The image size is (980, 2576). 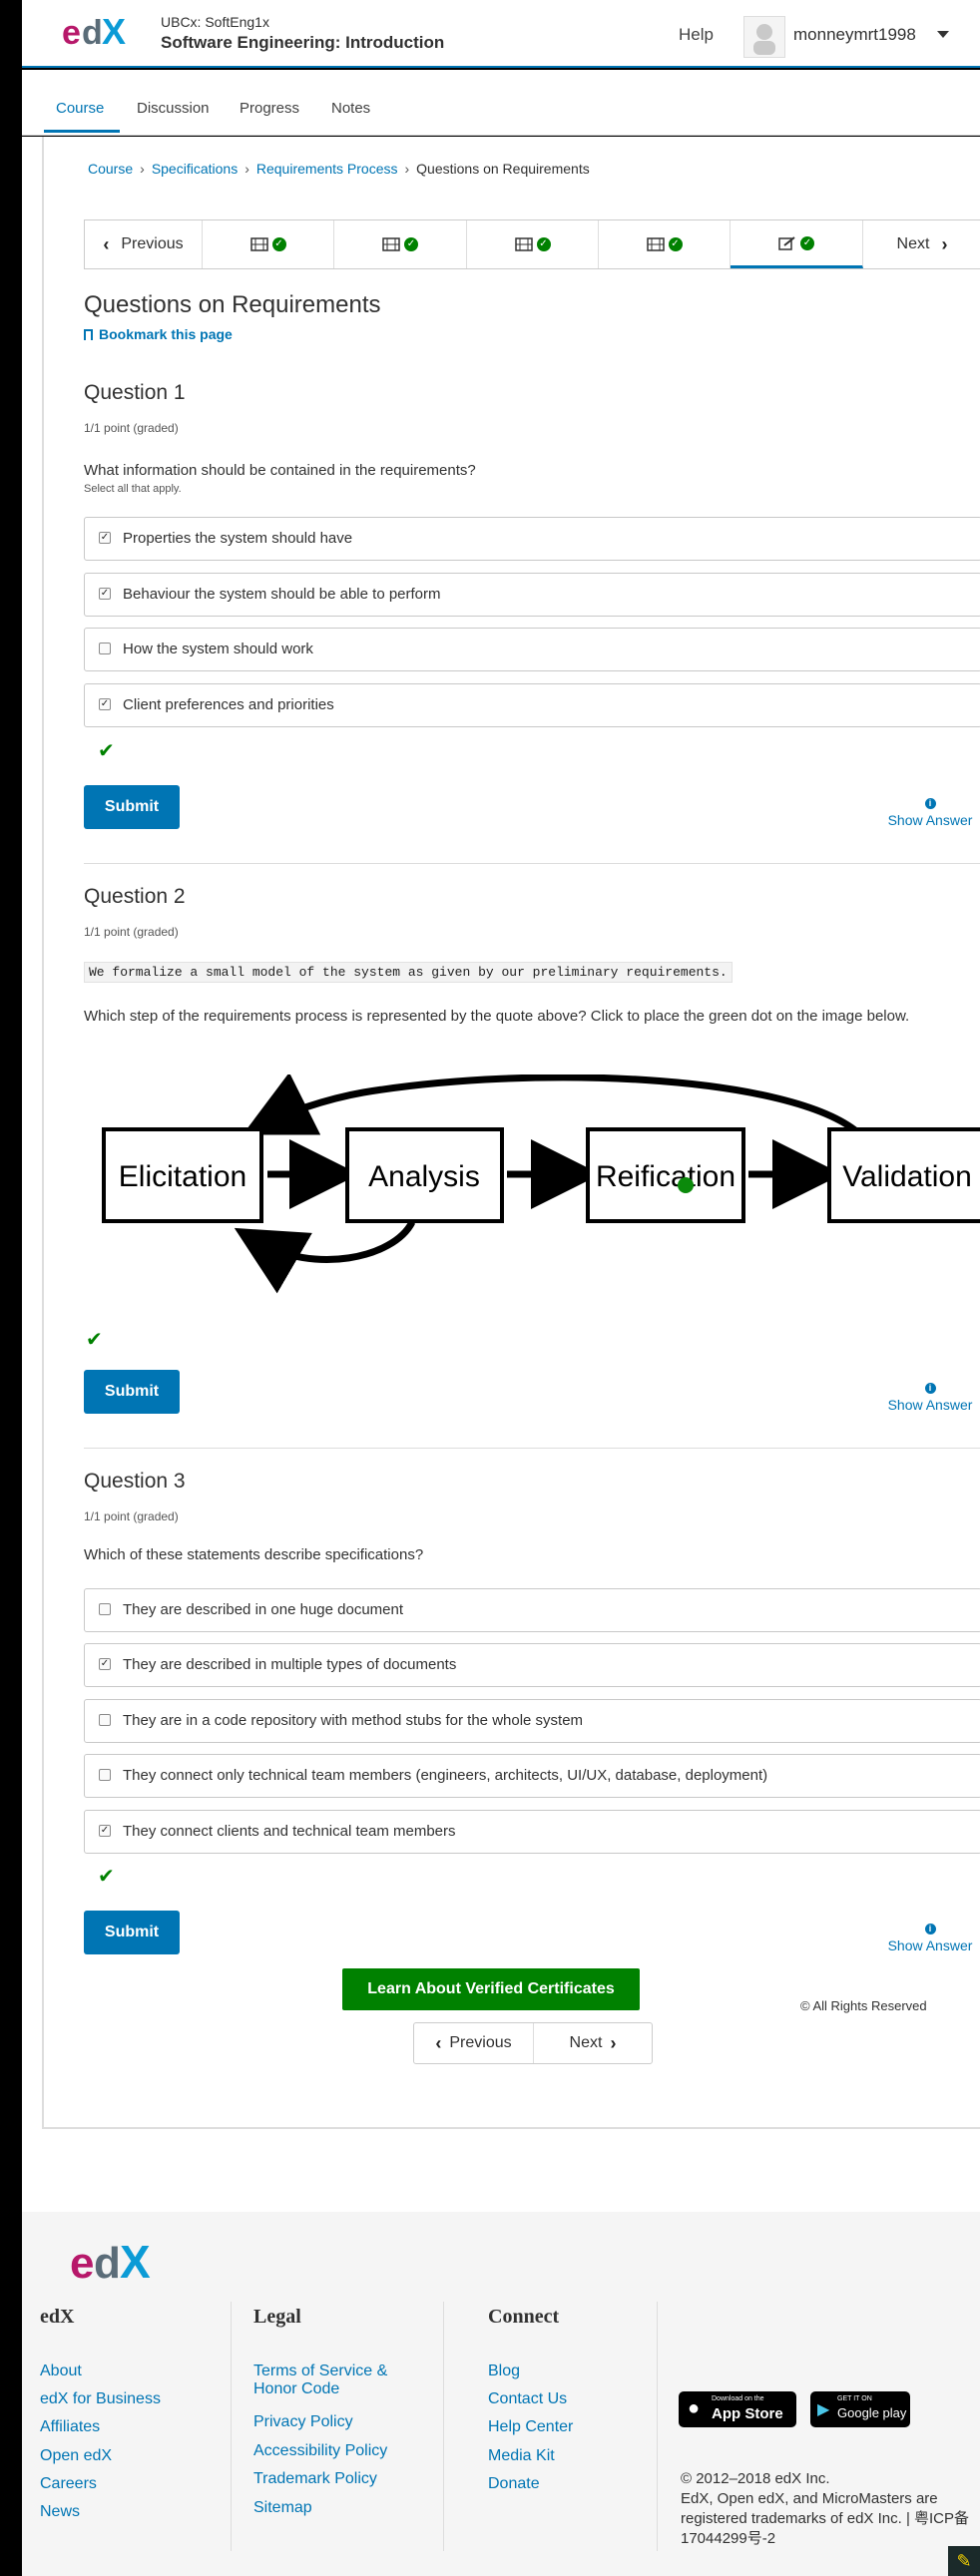 I want to click on footer-link-news: News, so click(x=60, y=2512).